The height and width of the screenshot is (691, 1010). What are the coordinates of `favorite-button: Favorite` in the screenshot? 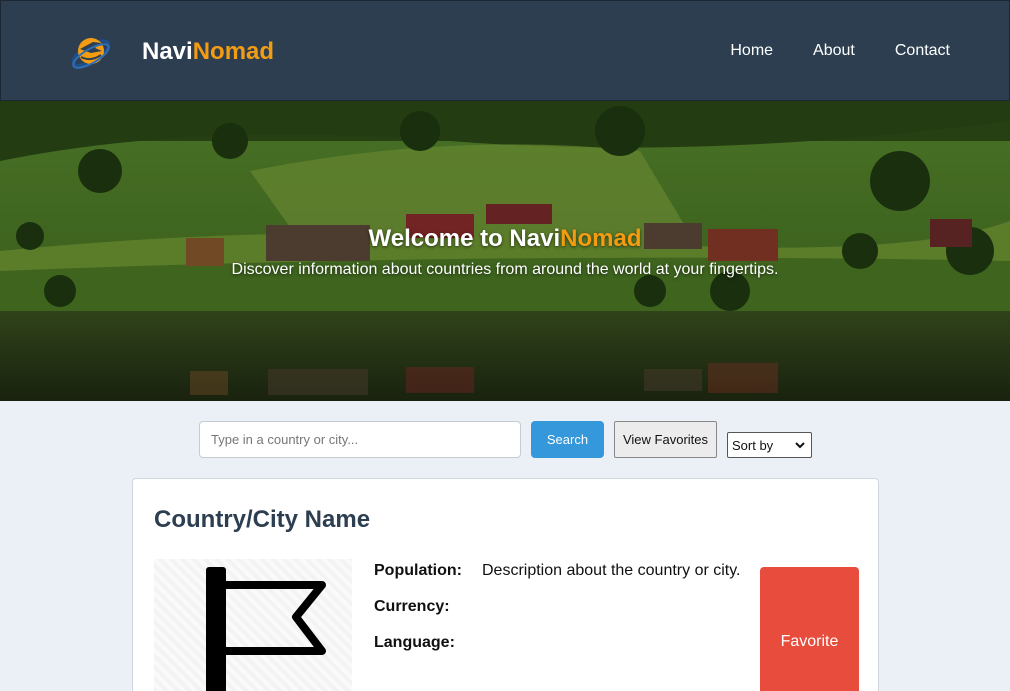 It's located at (809, 629).